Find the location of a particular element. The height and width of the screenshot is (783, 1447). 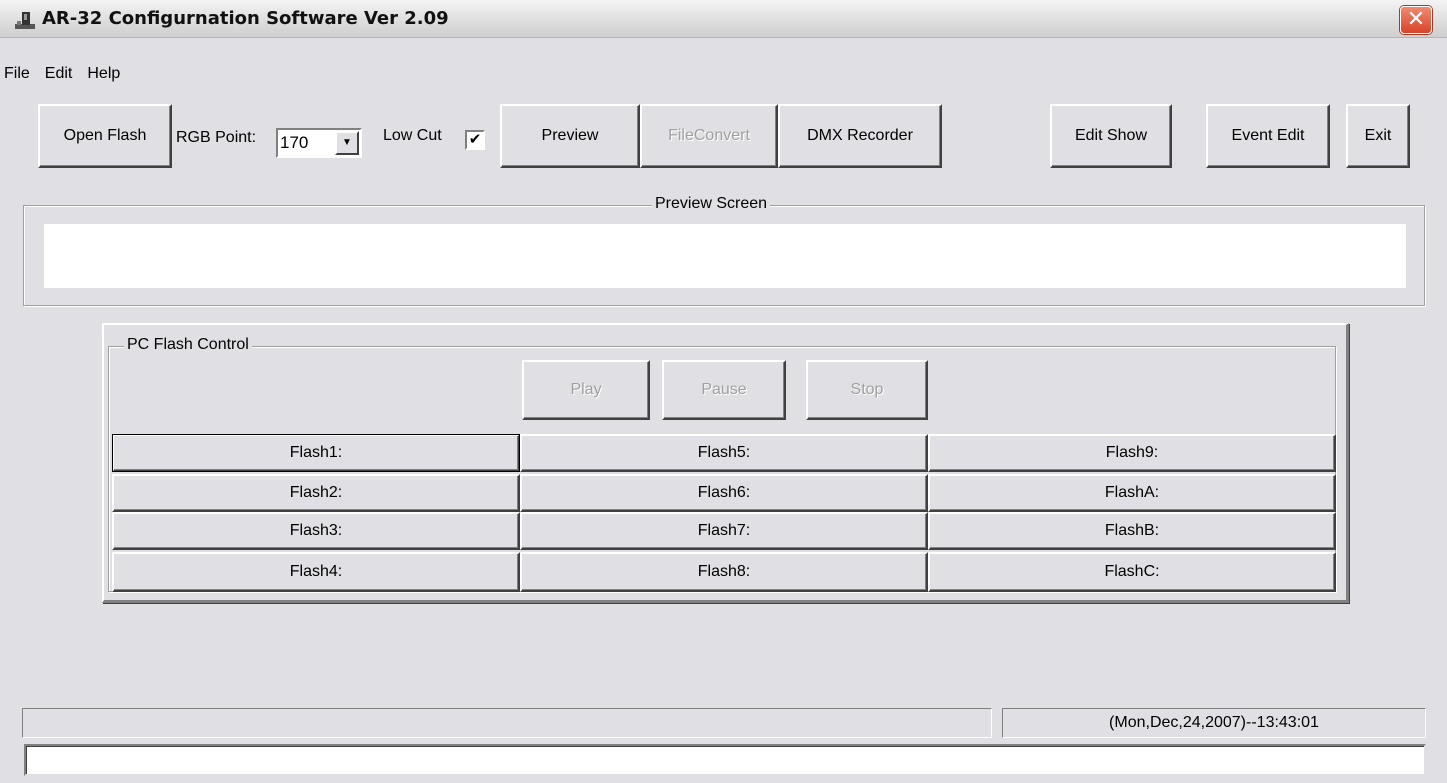

bottom-message-field is located at coordinates (725, 760).